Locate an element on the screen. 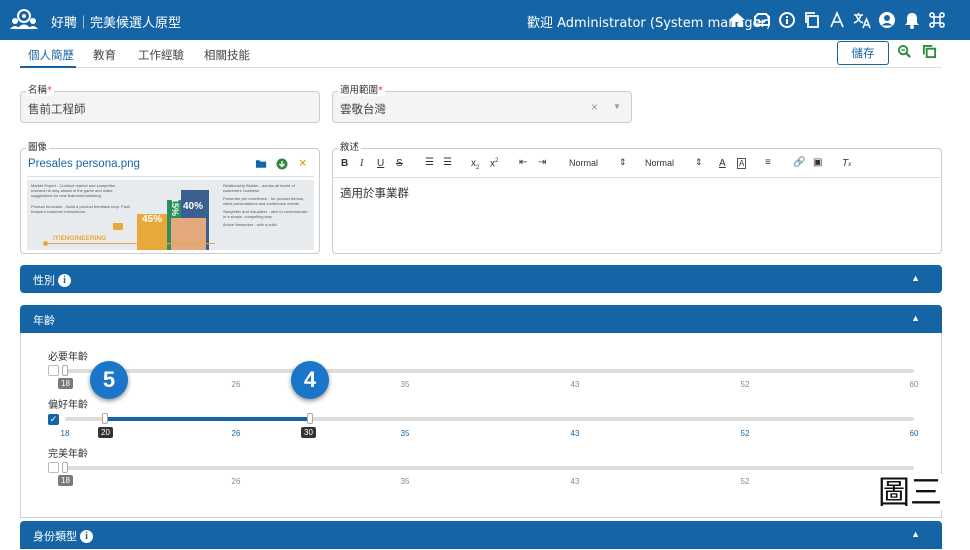 This screenshot has width=970, height=550. identity-section-title: 身份類型 i is located at coordinates (63, 536).